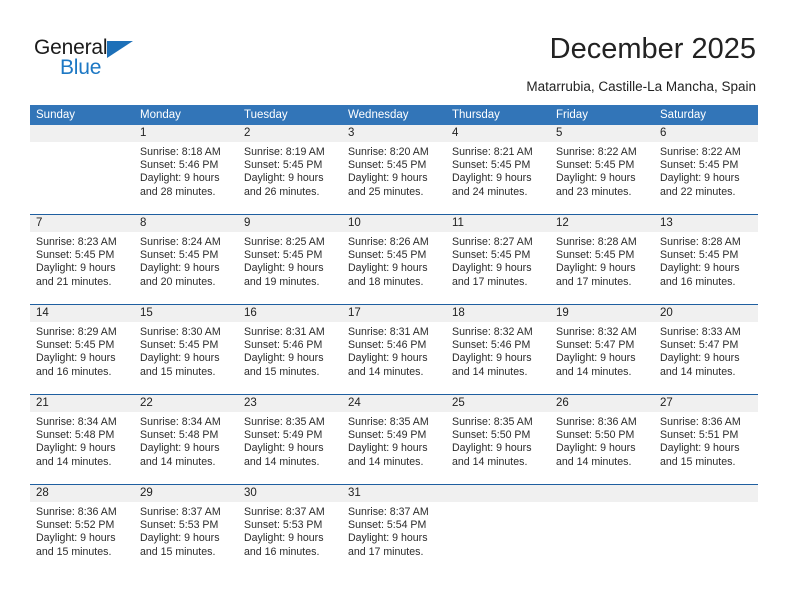 The width and height of the screenshot is (792, 612). I want to click on day-number: 14, so click(82, 313).